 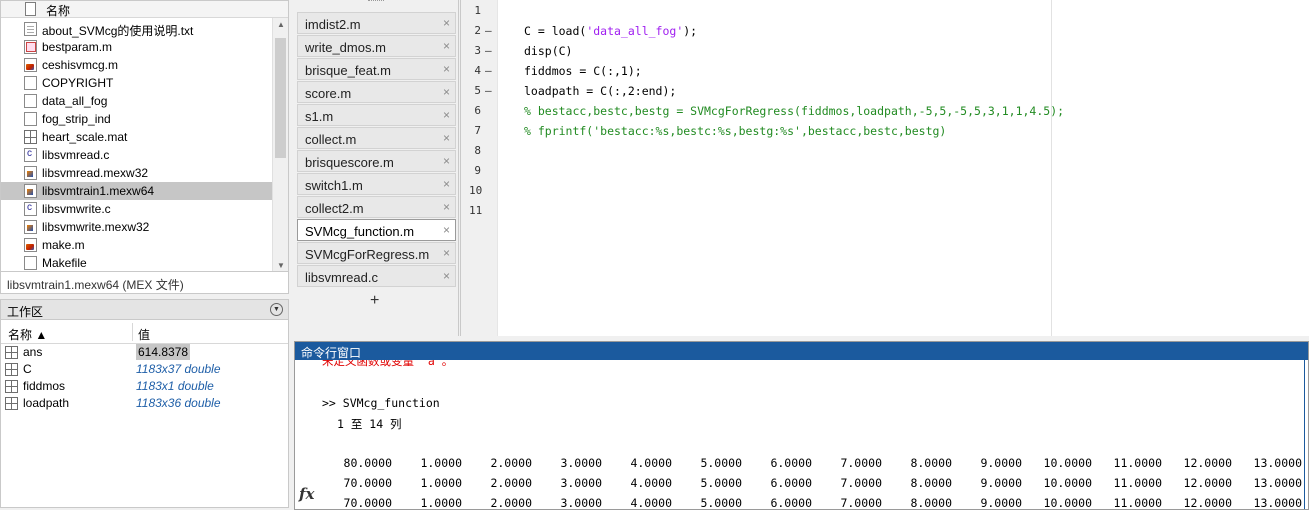 I want to click on command-window-title: 命令行窗口, so click(x=331, y=353).